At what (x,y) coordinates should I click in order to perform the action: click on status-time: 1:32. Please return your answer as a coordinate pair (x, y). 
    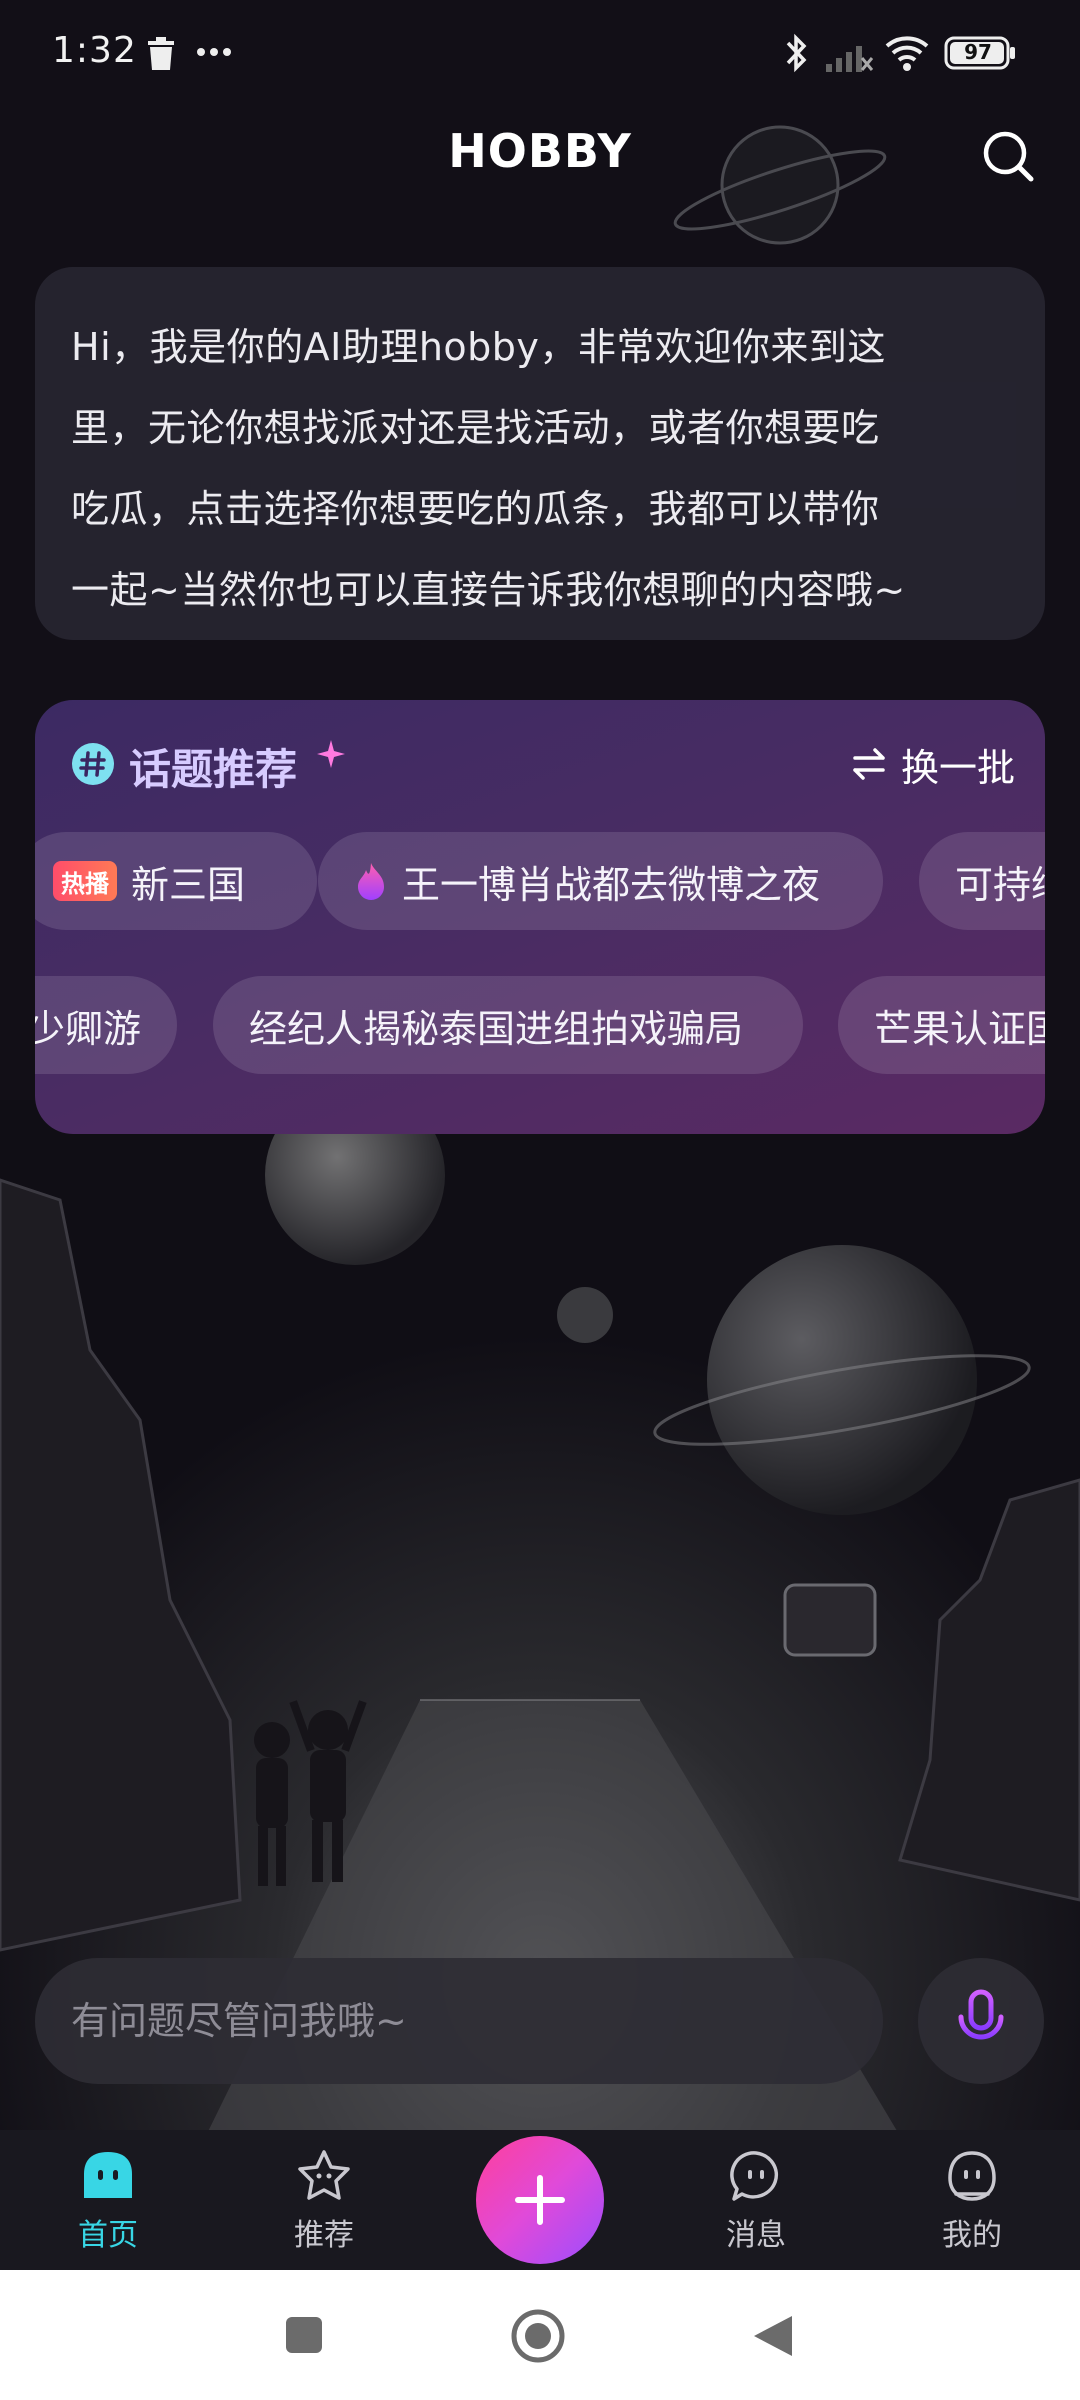
    Looking at the image, I should click on (94, 50).